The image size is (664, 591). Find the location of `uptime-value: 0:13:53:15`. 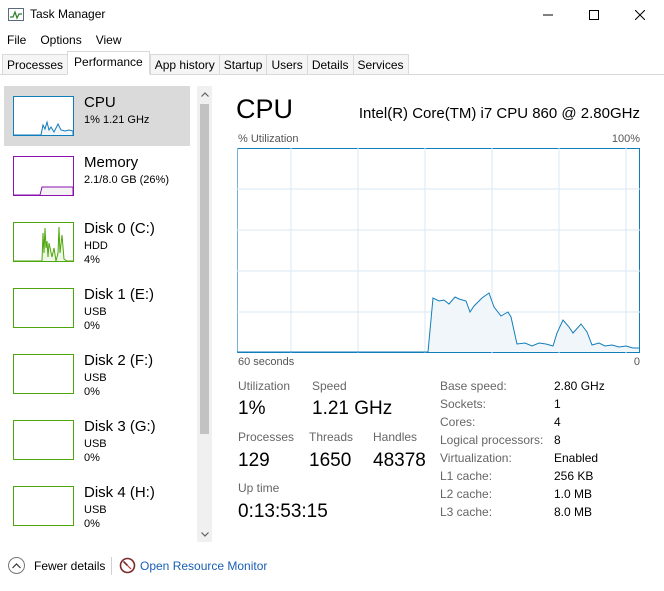

uptime-value: 0:13:53:15 is located at coordinates (283, 511).